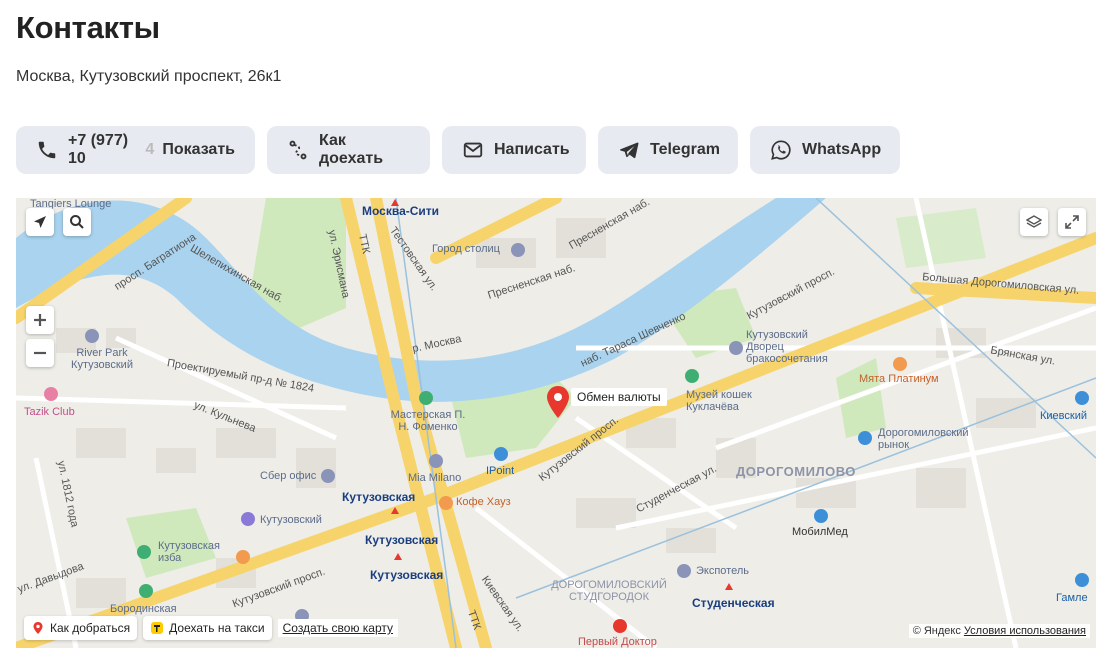 Image resolution: width=1112 pixels, height=672 pixels. Describe the element at coordinates (483, 502) in the screenshot. I see `map-label: Кофе Хауз` at that location.